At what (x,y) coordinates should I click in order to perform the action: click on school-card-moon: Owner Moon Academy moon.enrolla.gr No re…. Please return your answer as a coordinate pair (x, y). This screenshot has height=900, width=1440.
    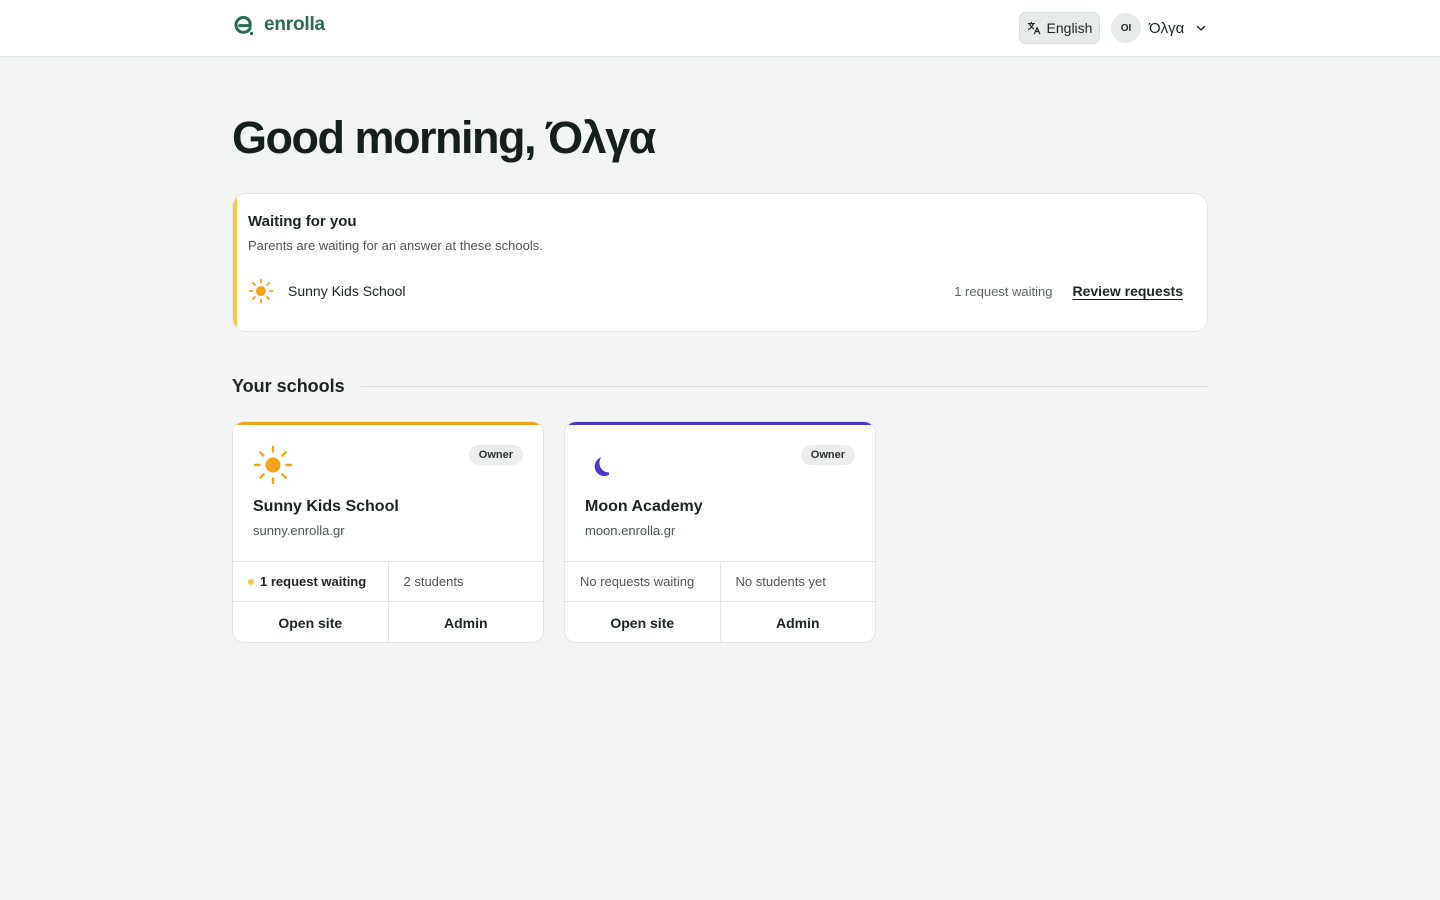
    Looking at the image, I should click on (720, 532).